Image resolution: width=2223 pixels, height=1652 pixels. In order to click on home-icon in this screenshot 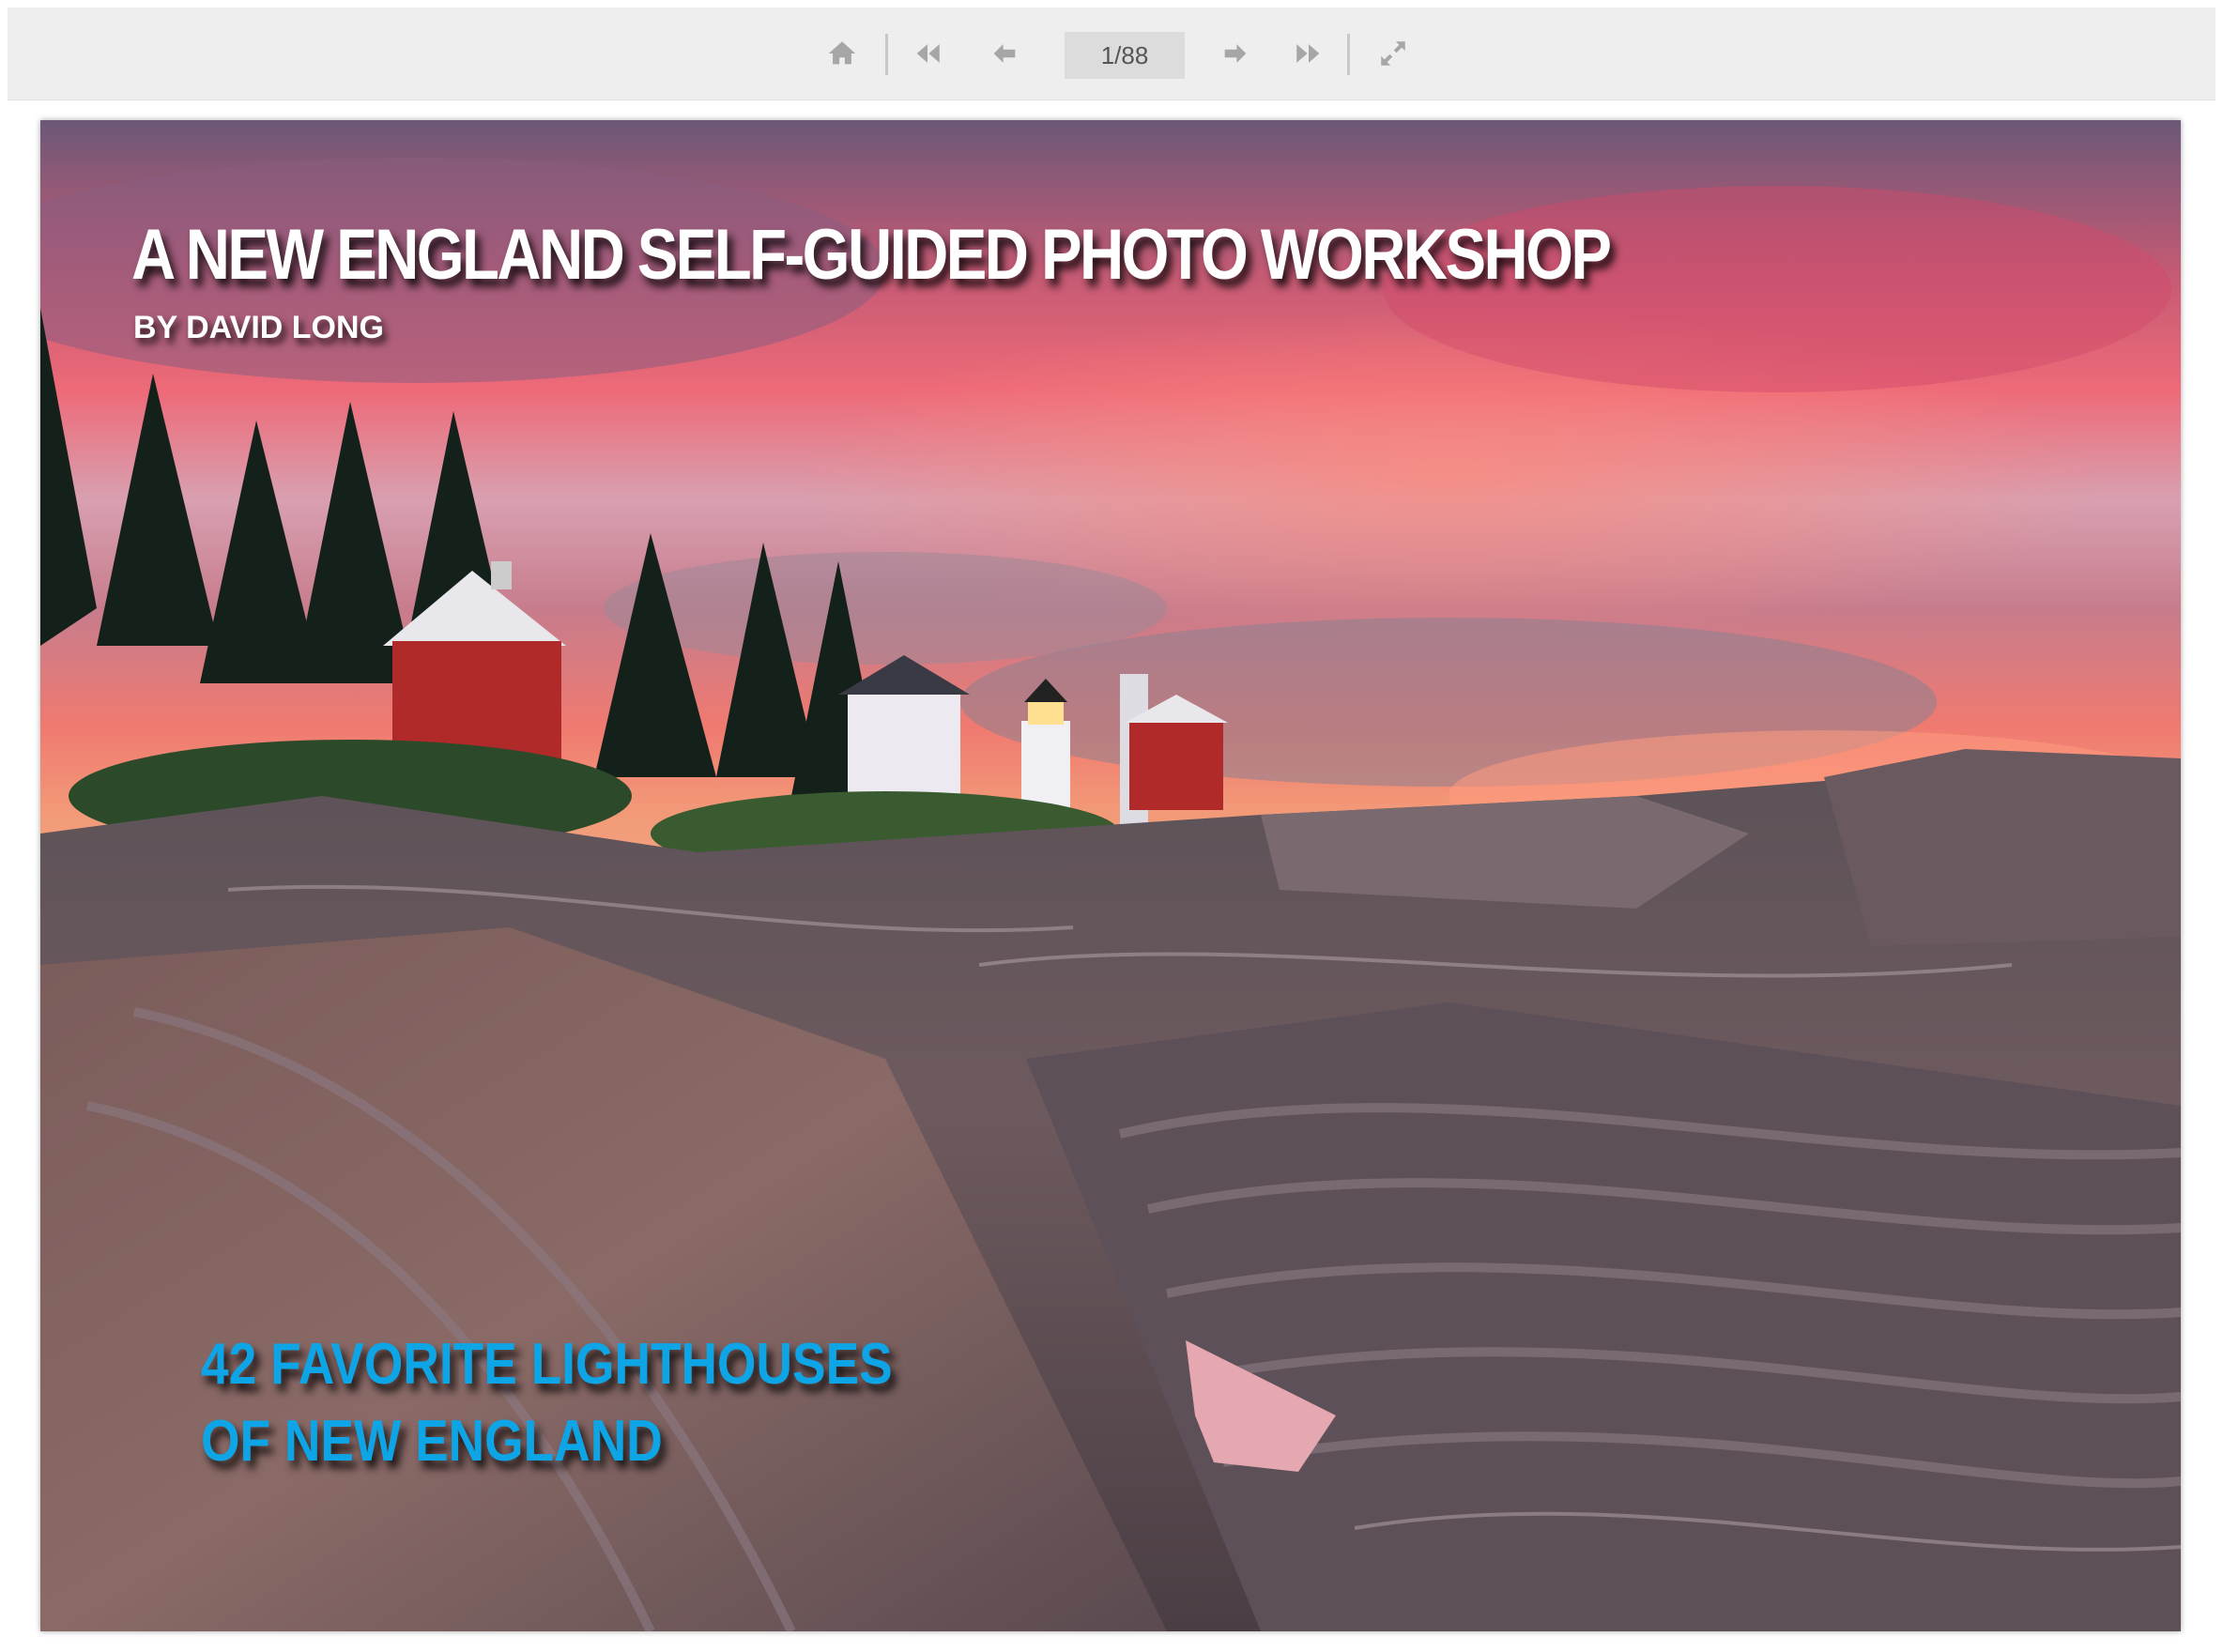, I will do `click(842, 53)`.